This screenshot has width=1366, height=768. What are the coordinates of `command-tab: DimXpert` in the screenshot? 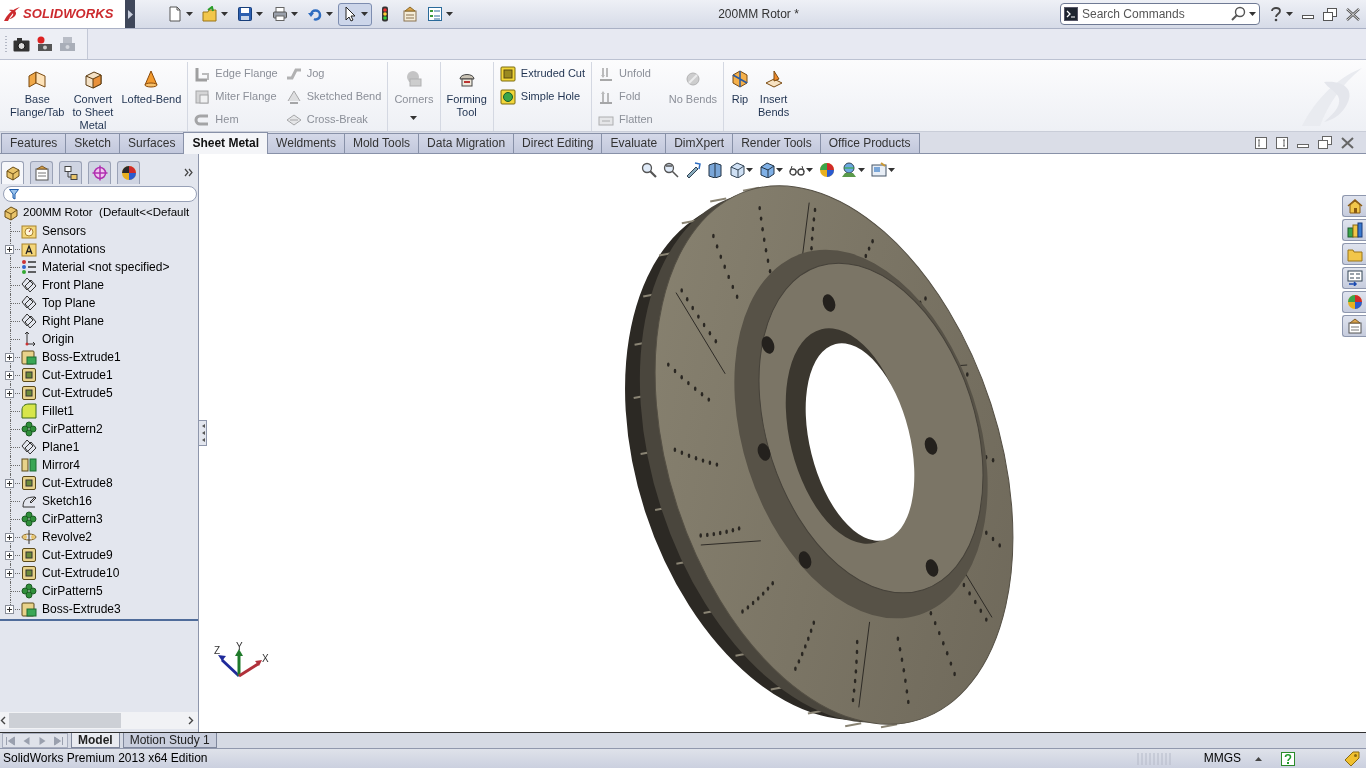 It's located at (699, 143).